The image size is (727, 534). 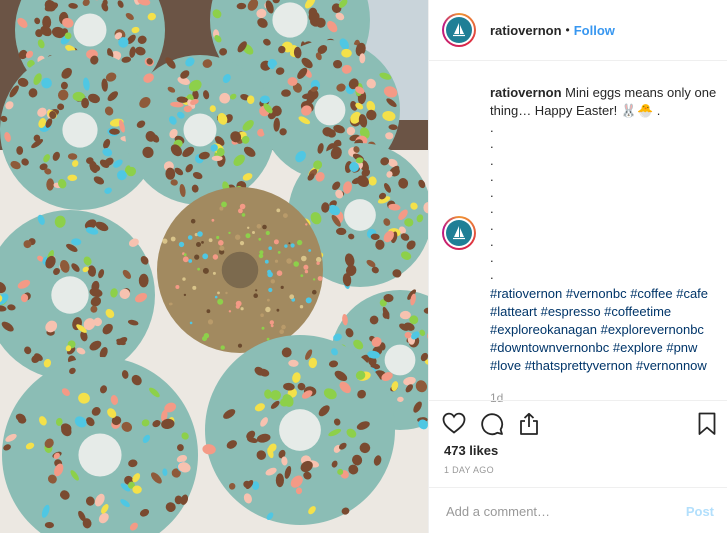 What do you see at coordinates (454, 426) in the screenshot?
I see `heart-icon` at bounding box center [454, 426].